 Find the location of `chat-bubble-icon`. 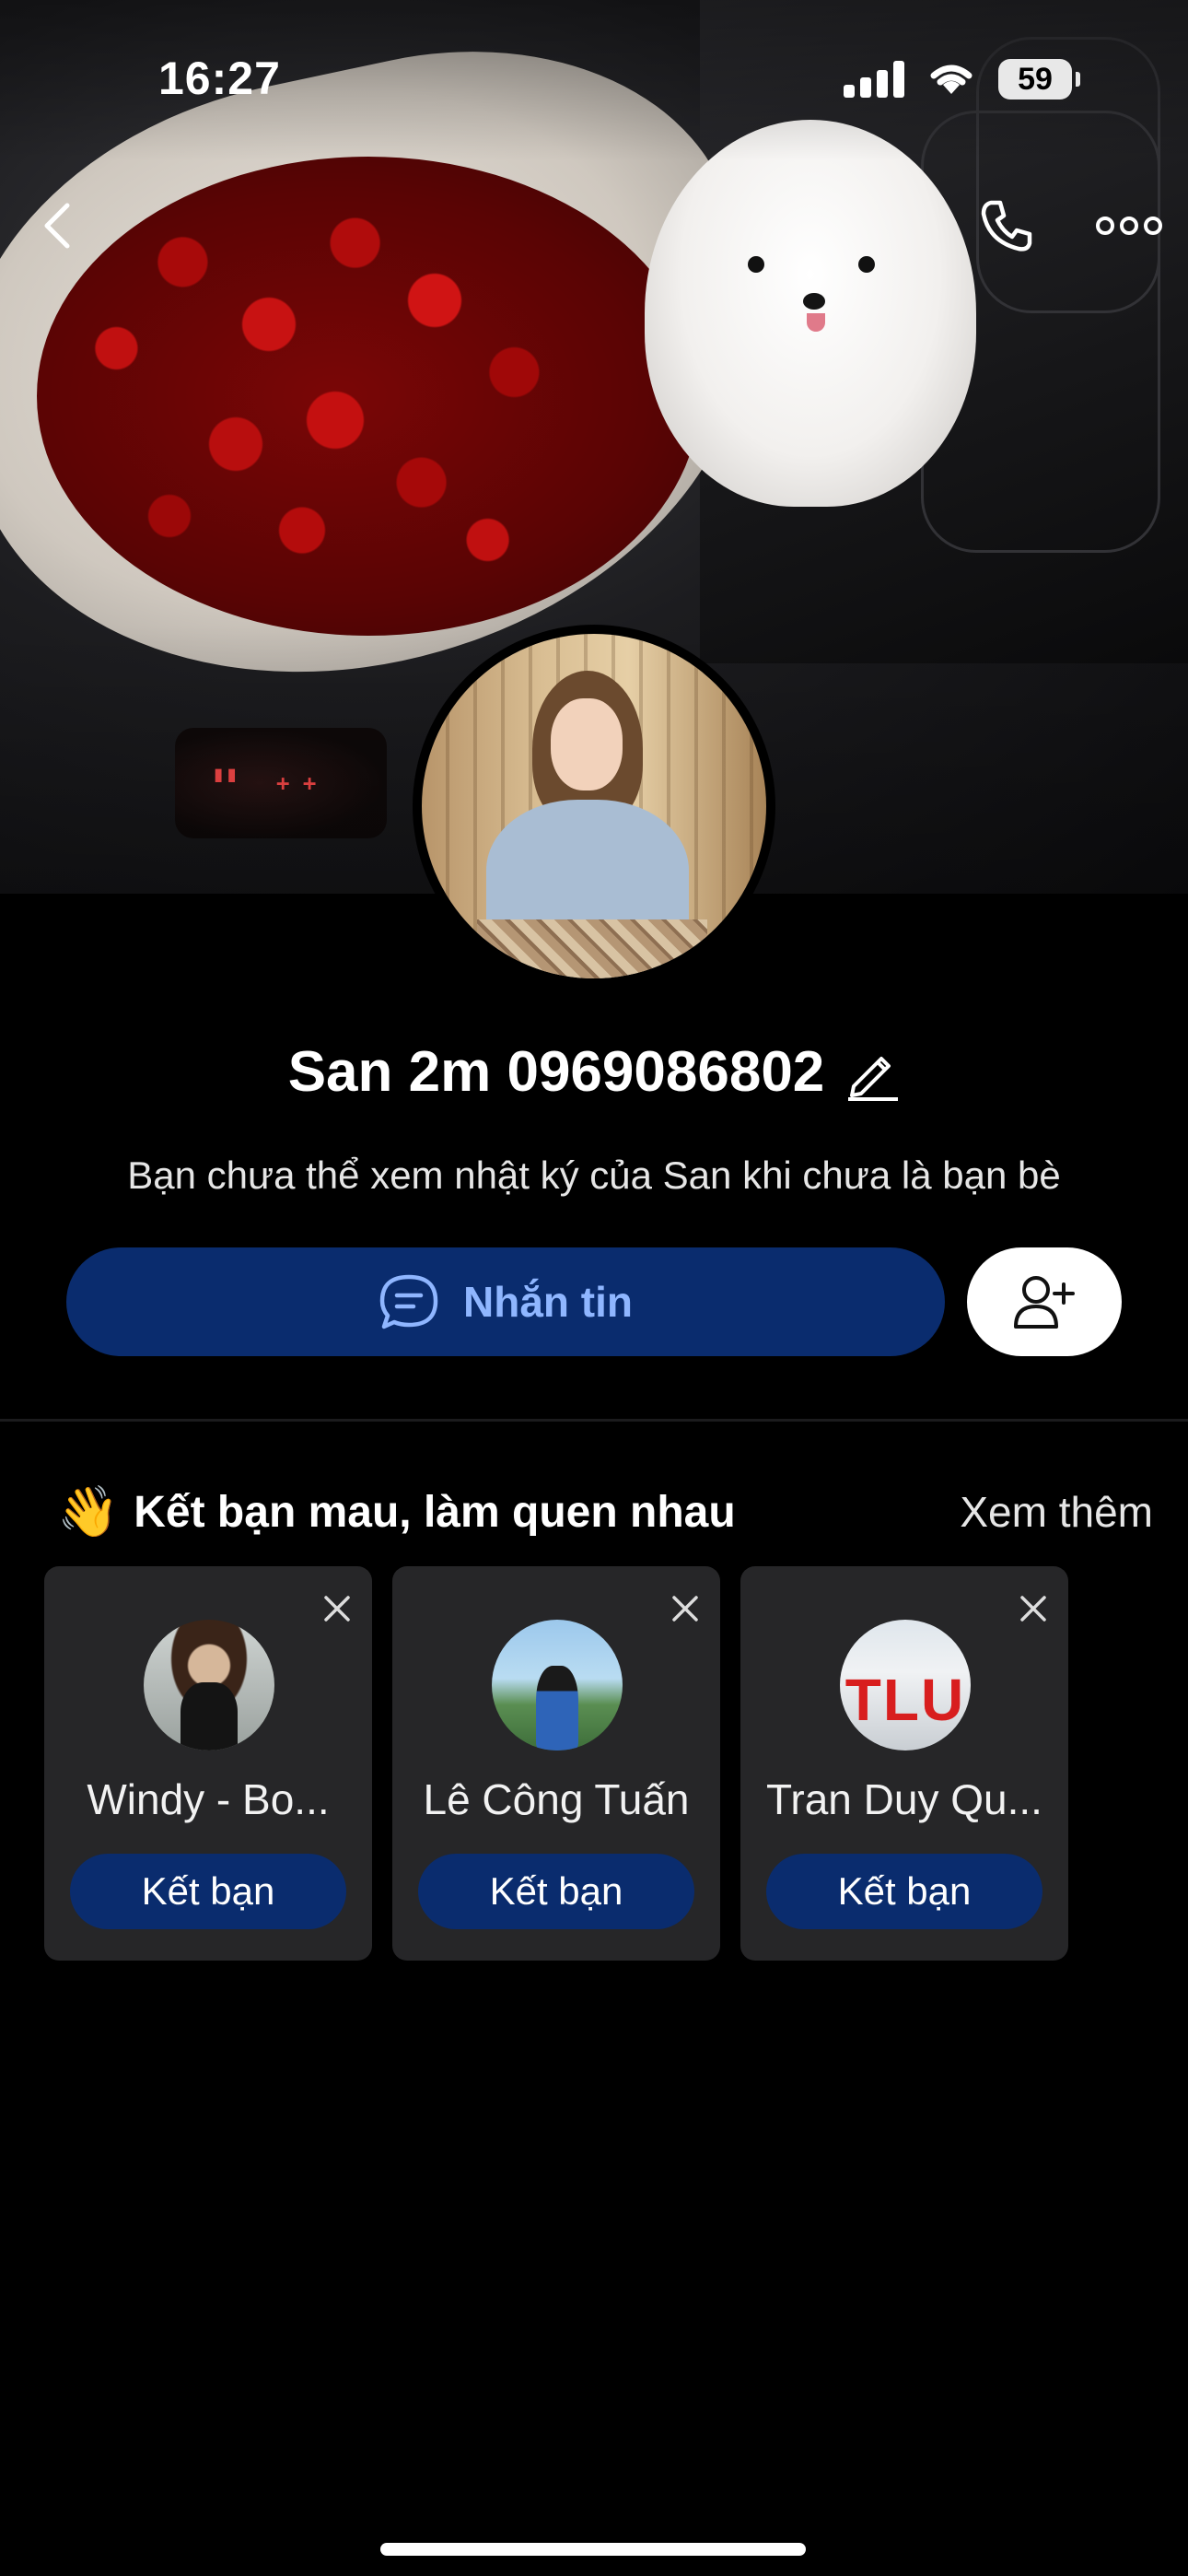

chat-bubble-icon is located at coordinates (408, 1301).